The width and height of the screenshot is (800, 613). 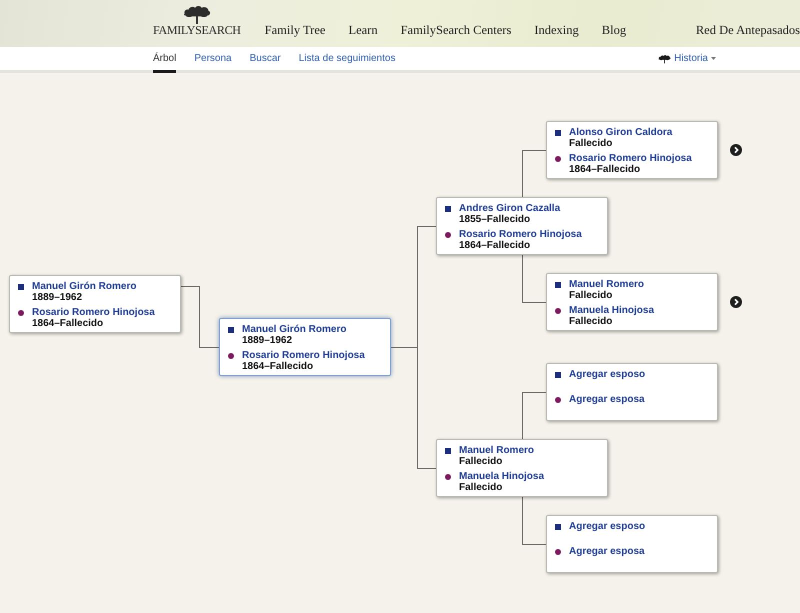 What do you see at coordinates (494, 219) in the screenshot?
I see `life-dates: 1855–Fallecido` at bounding box center [494, 219].